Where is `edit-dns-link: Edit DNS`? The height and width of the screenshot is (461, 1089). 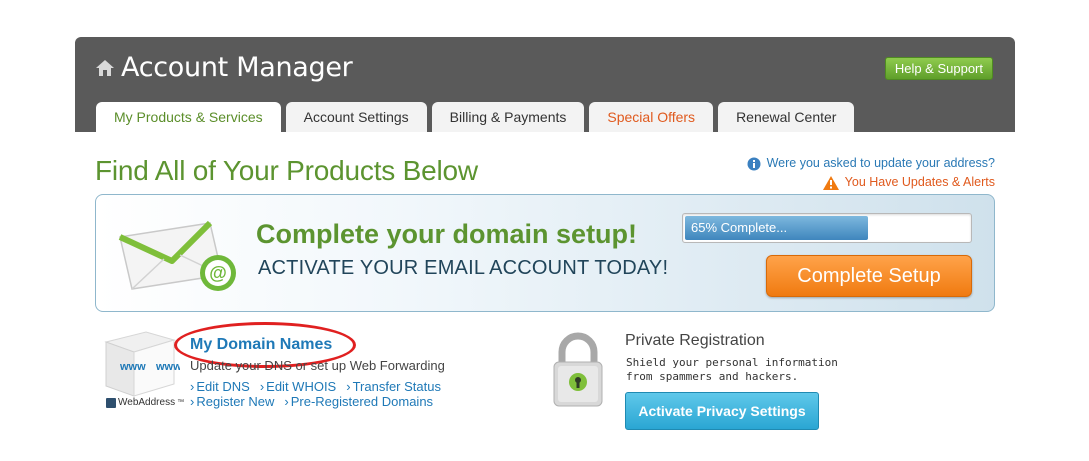 edit-dns-link: Edit DNS is located at coordinates (219, 386).